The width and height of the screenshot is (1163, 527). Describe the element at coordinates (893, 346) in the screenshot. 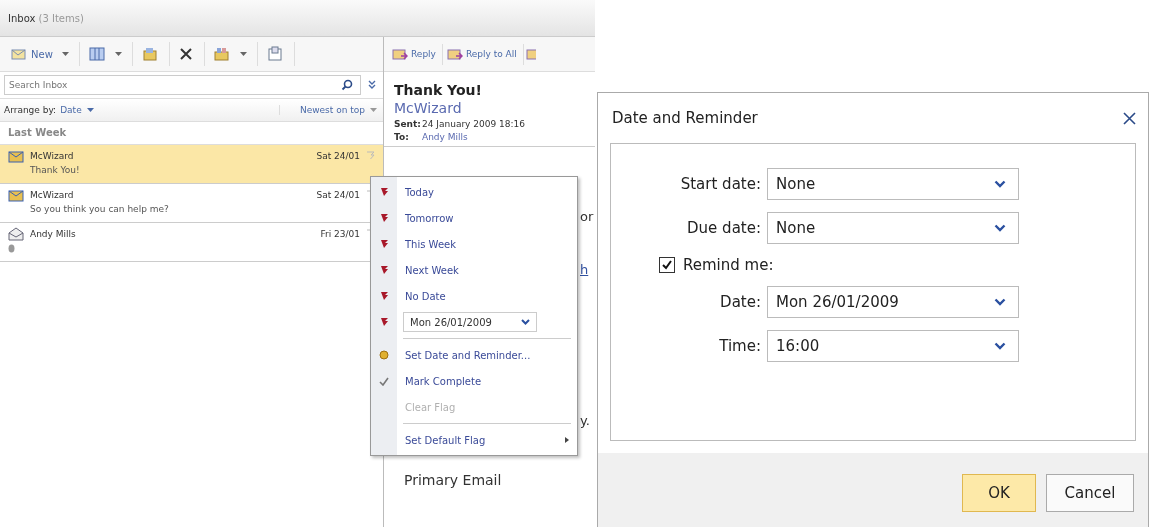

I see `reminder-time-dropdown: 16:00` at that location.